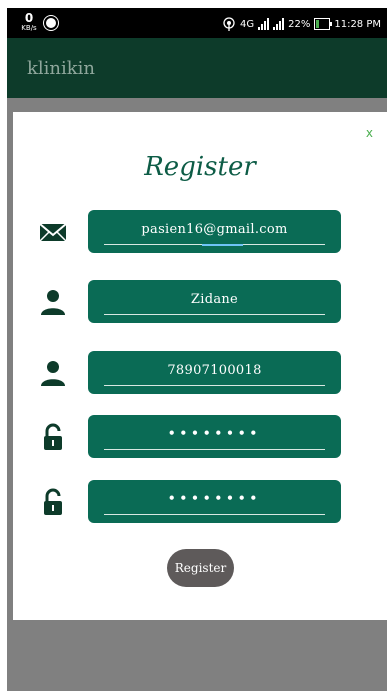 Image resolution: width=387 pixels, height=691 pixels. I want to click on name-row: Zidane, so click(200, 302).